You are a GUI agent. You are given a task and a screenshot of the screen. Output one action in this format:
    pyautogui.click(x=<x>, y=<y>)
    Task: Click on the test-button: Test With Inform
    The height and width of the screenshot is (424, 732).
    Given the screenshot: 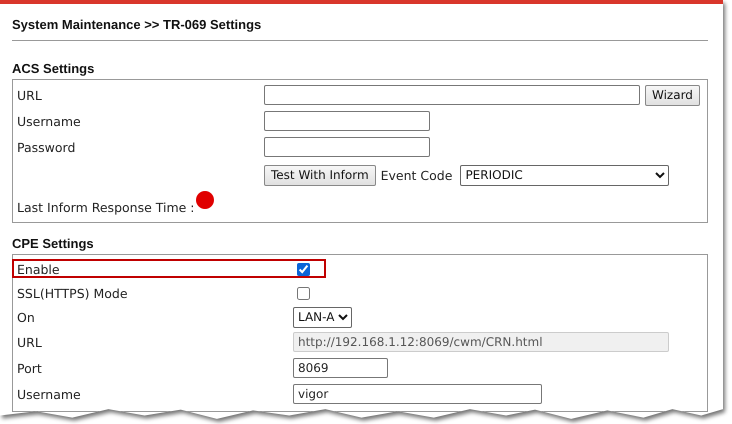 What is the action you would take?
    pyautogui.click(x=320, y=175)
    